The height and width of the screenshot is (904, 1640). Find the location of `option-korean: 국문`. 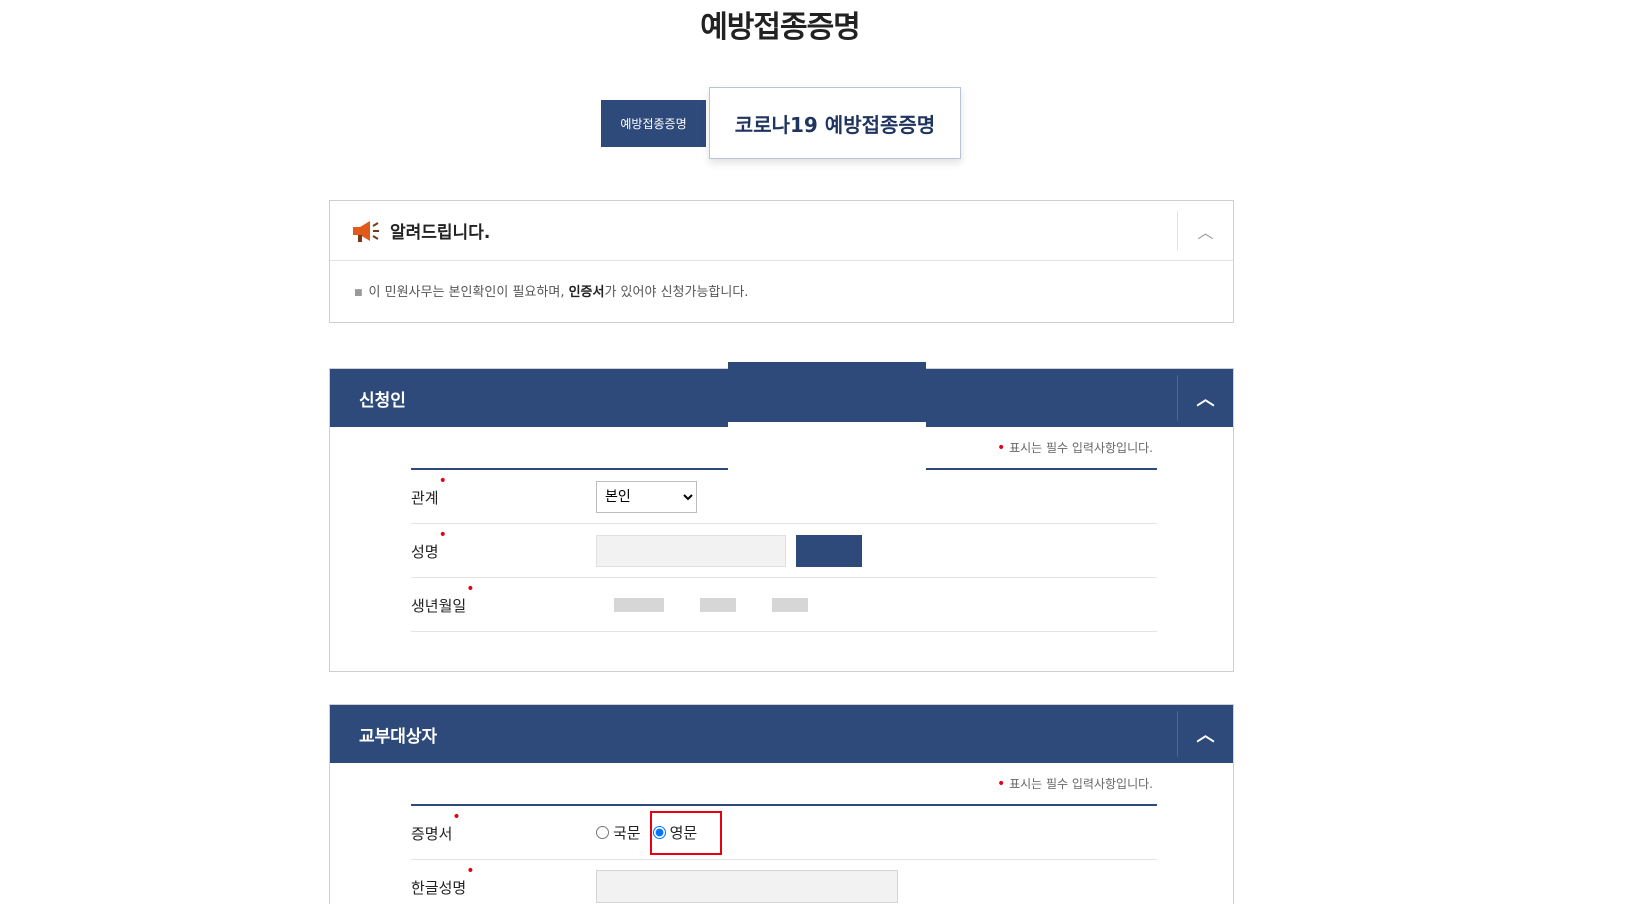

option-korean: 국문 is located at coordinates (618, 832).